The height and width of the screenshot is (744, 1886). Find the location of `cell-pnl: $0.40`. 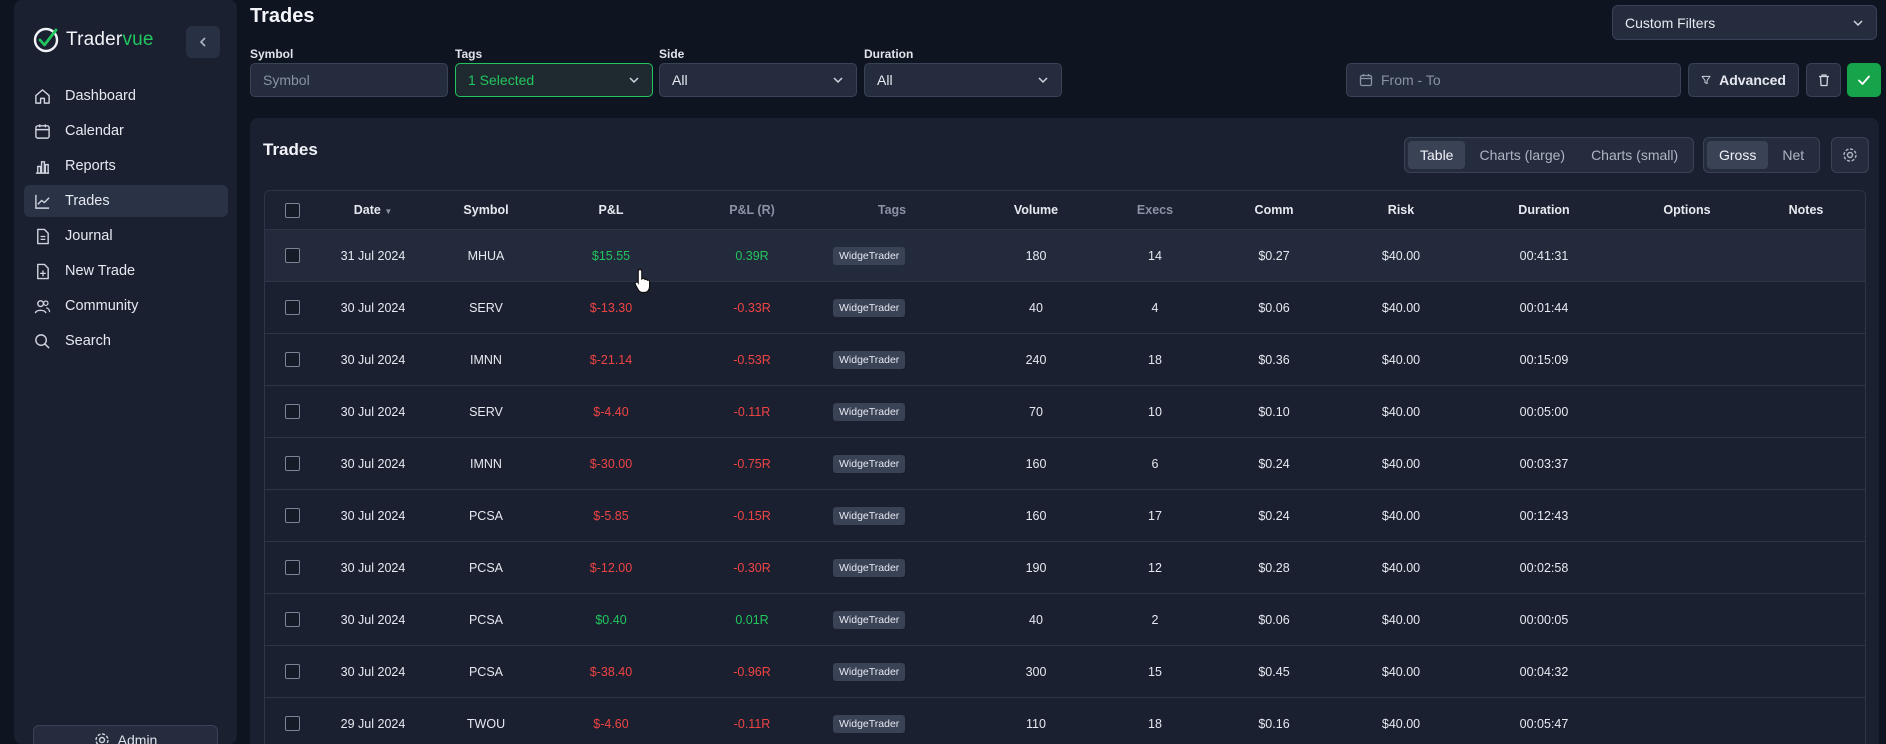

cell-pnl: $0.40 is located at coordinates (611, 619).